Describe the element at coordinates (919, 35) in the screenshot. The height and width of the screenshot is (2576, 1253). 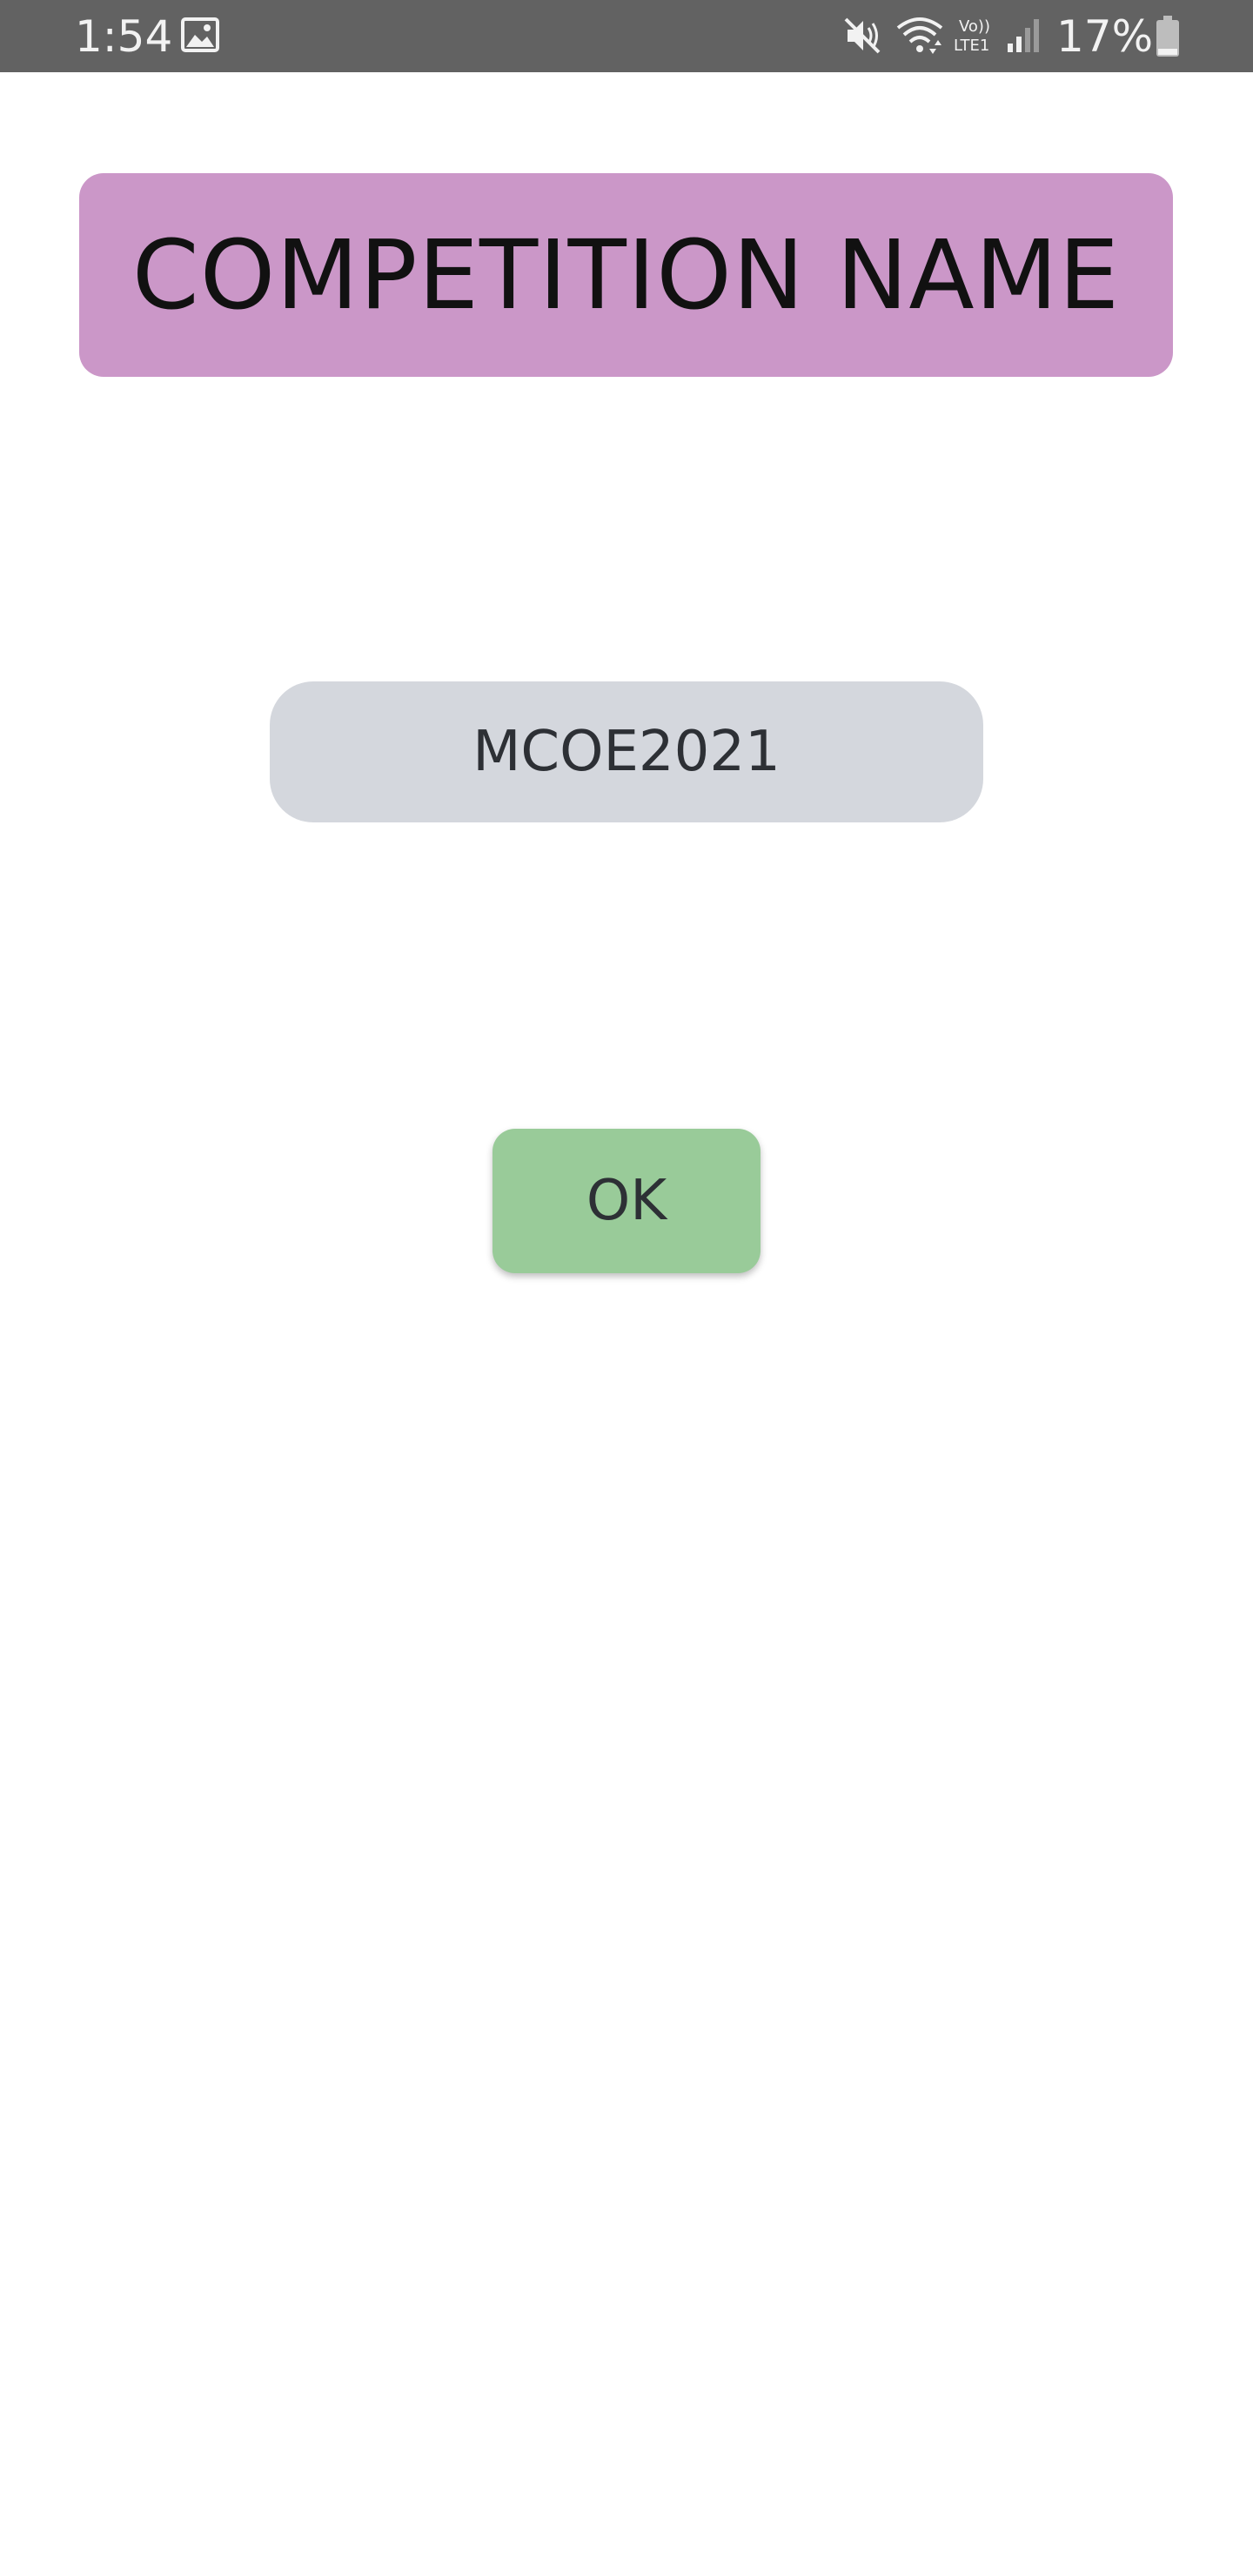
I see `wifi-icon` at that location.